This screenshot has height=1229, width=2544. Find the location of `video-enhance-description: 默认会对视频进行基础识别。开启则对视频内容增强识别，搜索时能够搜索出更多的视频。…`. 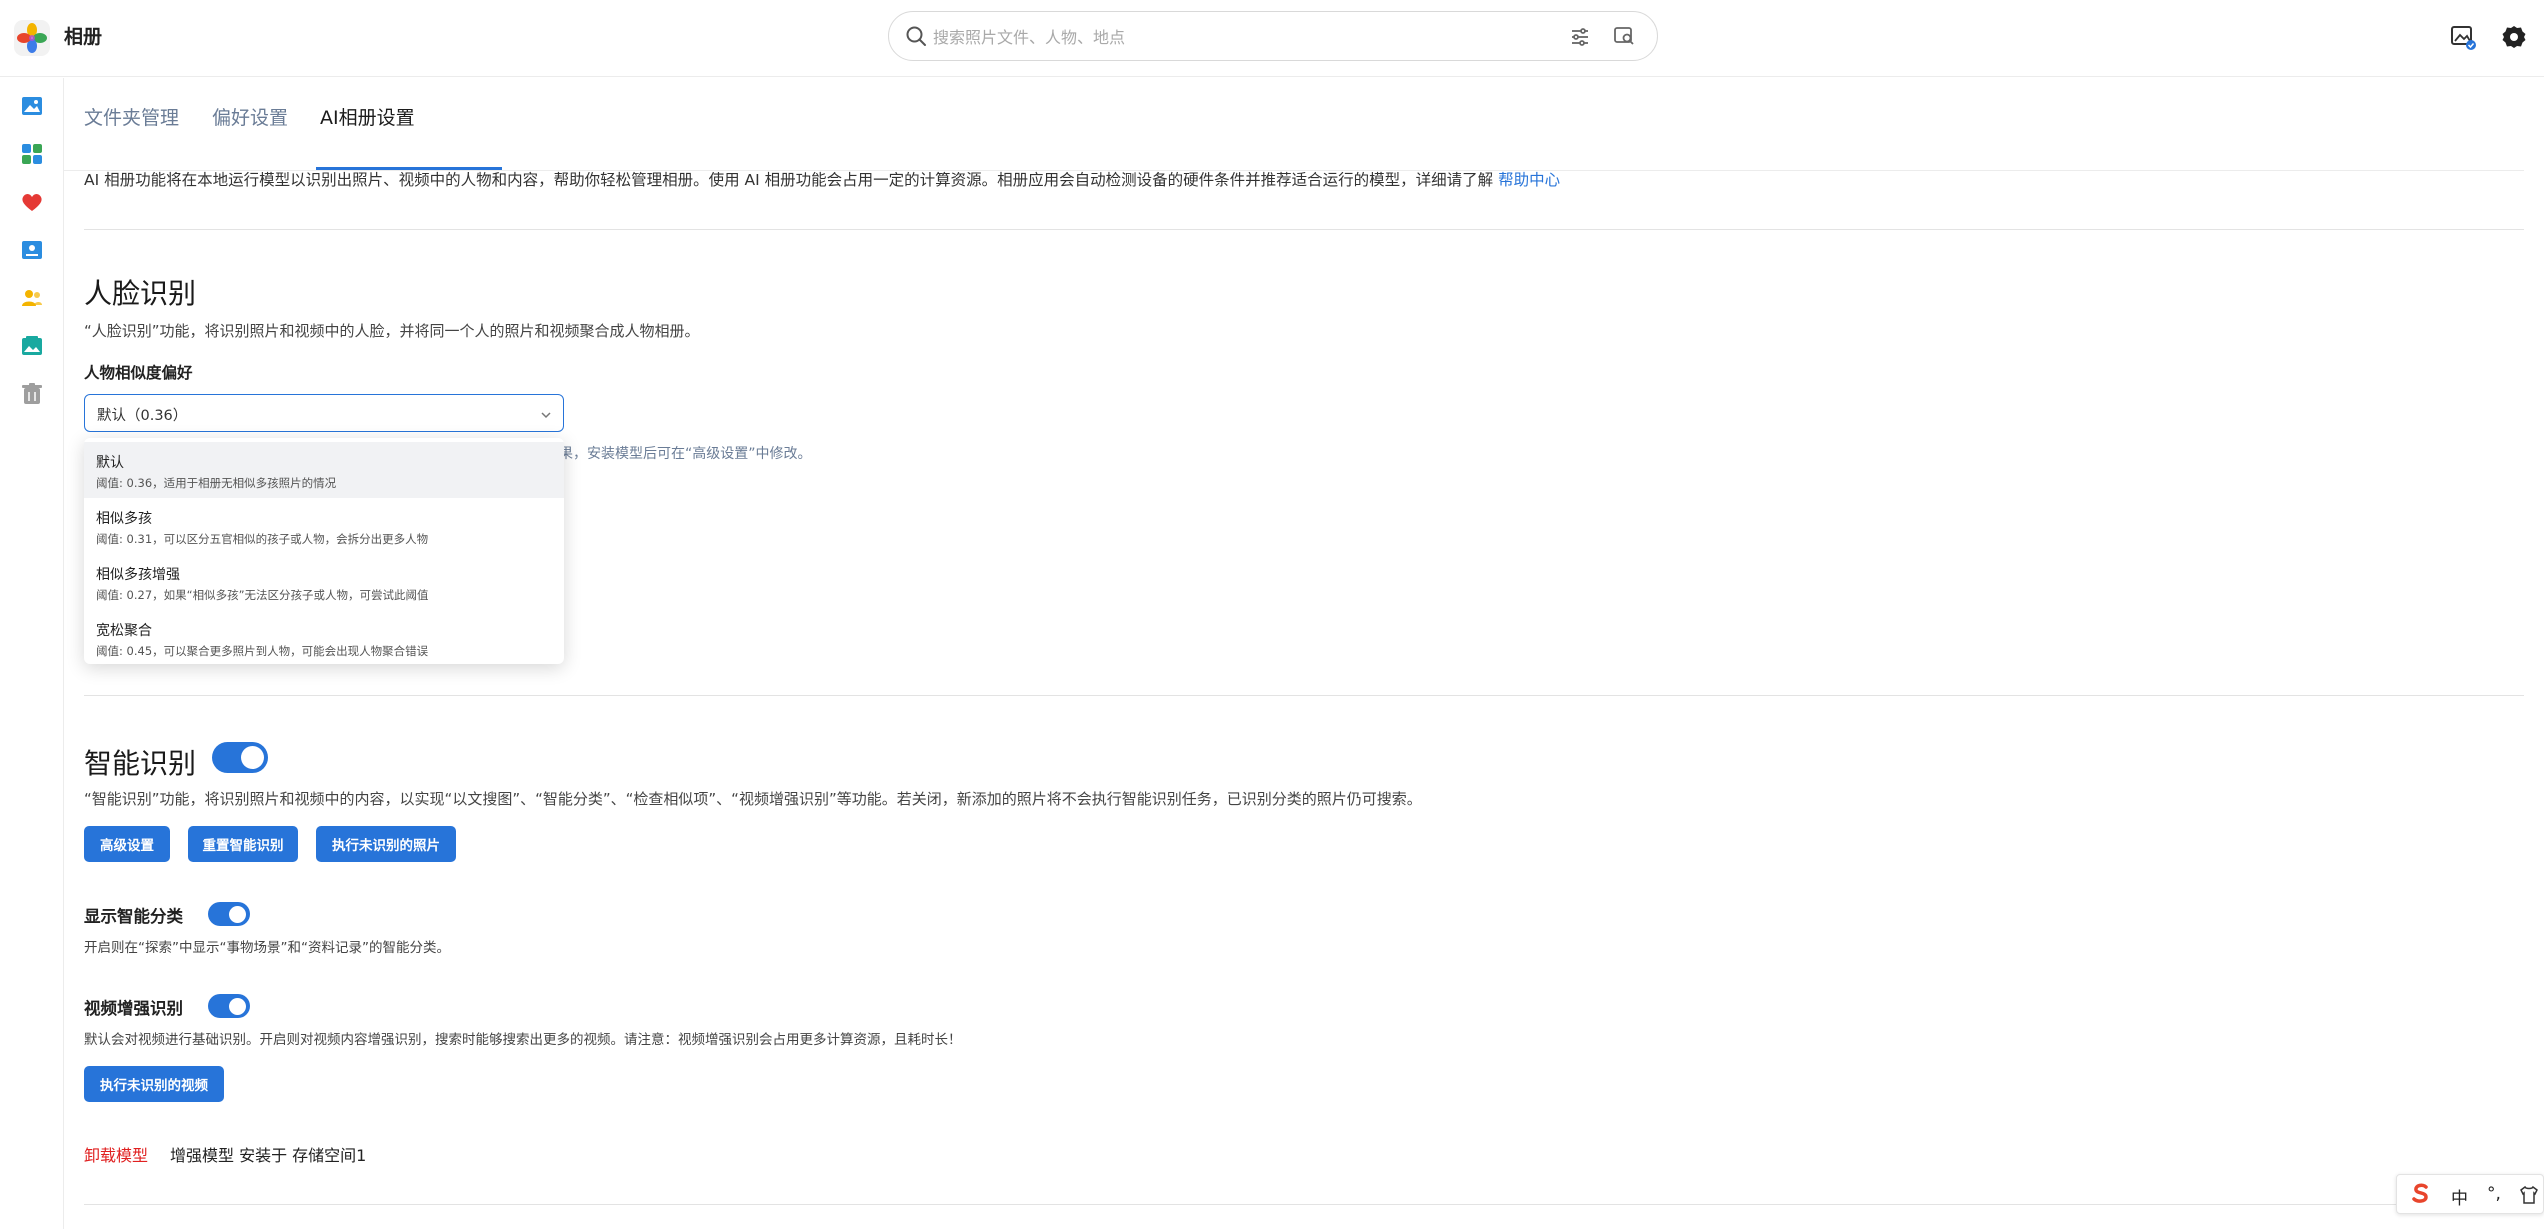

video-enhance-description: 默认会对视频进行基础识别。开启则对视频内容增强识别，搜索时能够搜索出更多的视频。… is located at coordinates (523, 1040).